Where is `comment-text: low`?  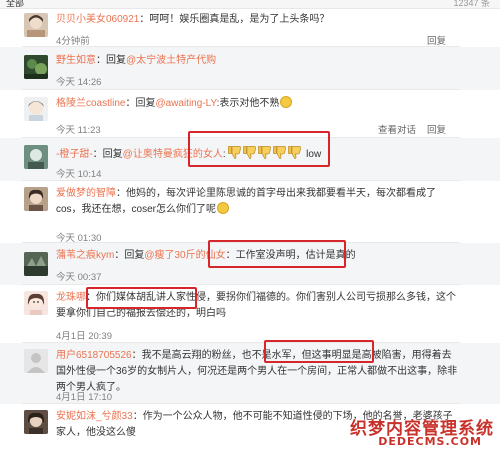
comment-text: low is located at coordinates (314, 154).